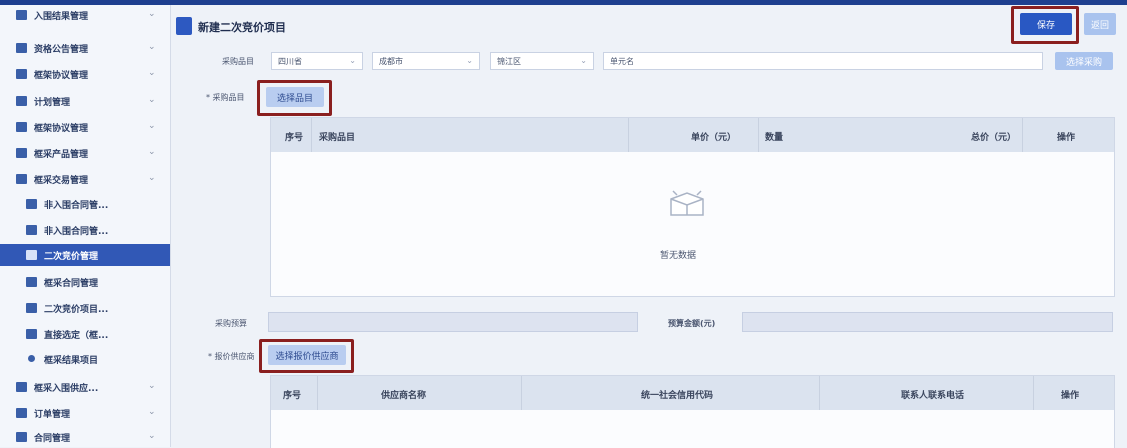  What do you see at coordinates (622, 61) in the screenshot?
I see `unit-value: 单元名` at bounding box center [622, 61].